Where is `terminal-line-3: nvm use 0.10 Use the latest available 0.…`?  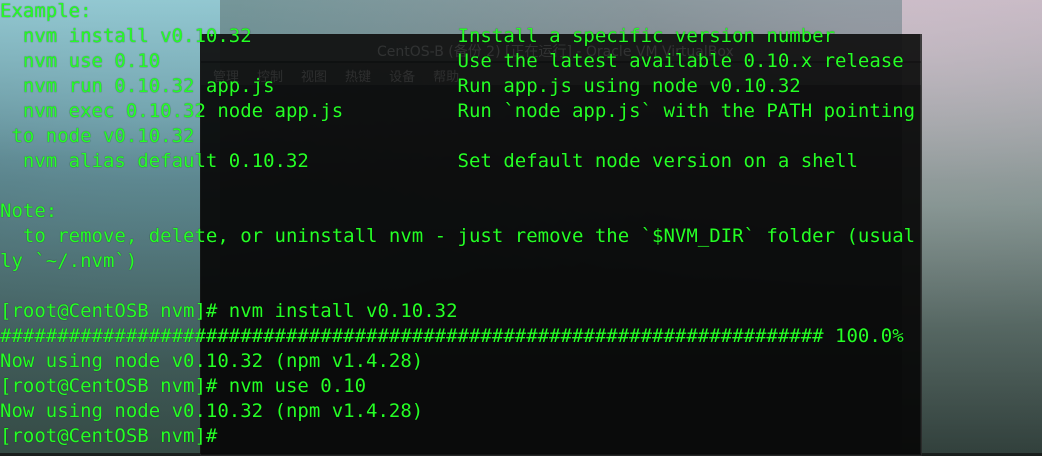
terminal-line-3: nvm use 0.10 Use the latest available 0.… is located at coordinates (452, 61).